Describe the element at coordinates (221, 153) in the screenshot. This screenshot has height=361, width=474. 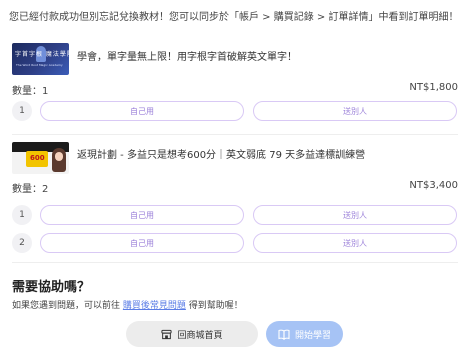
I see `product-name: 返現計劃 - 多益只是想考600分｜英文弱底 79 天多益達標訓練營` at that location.